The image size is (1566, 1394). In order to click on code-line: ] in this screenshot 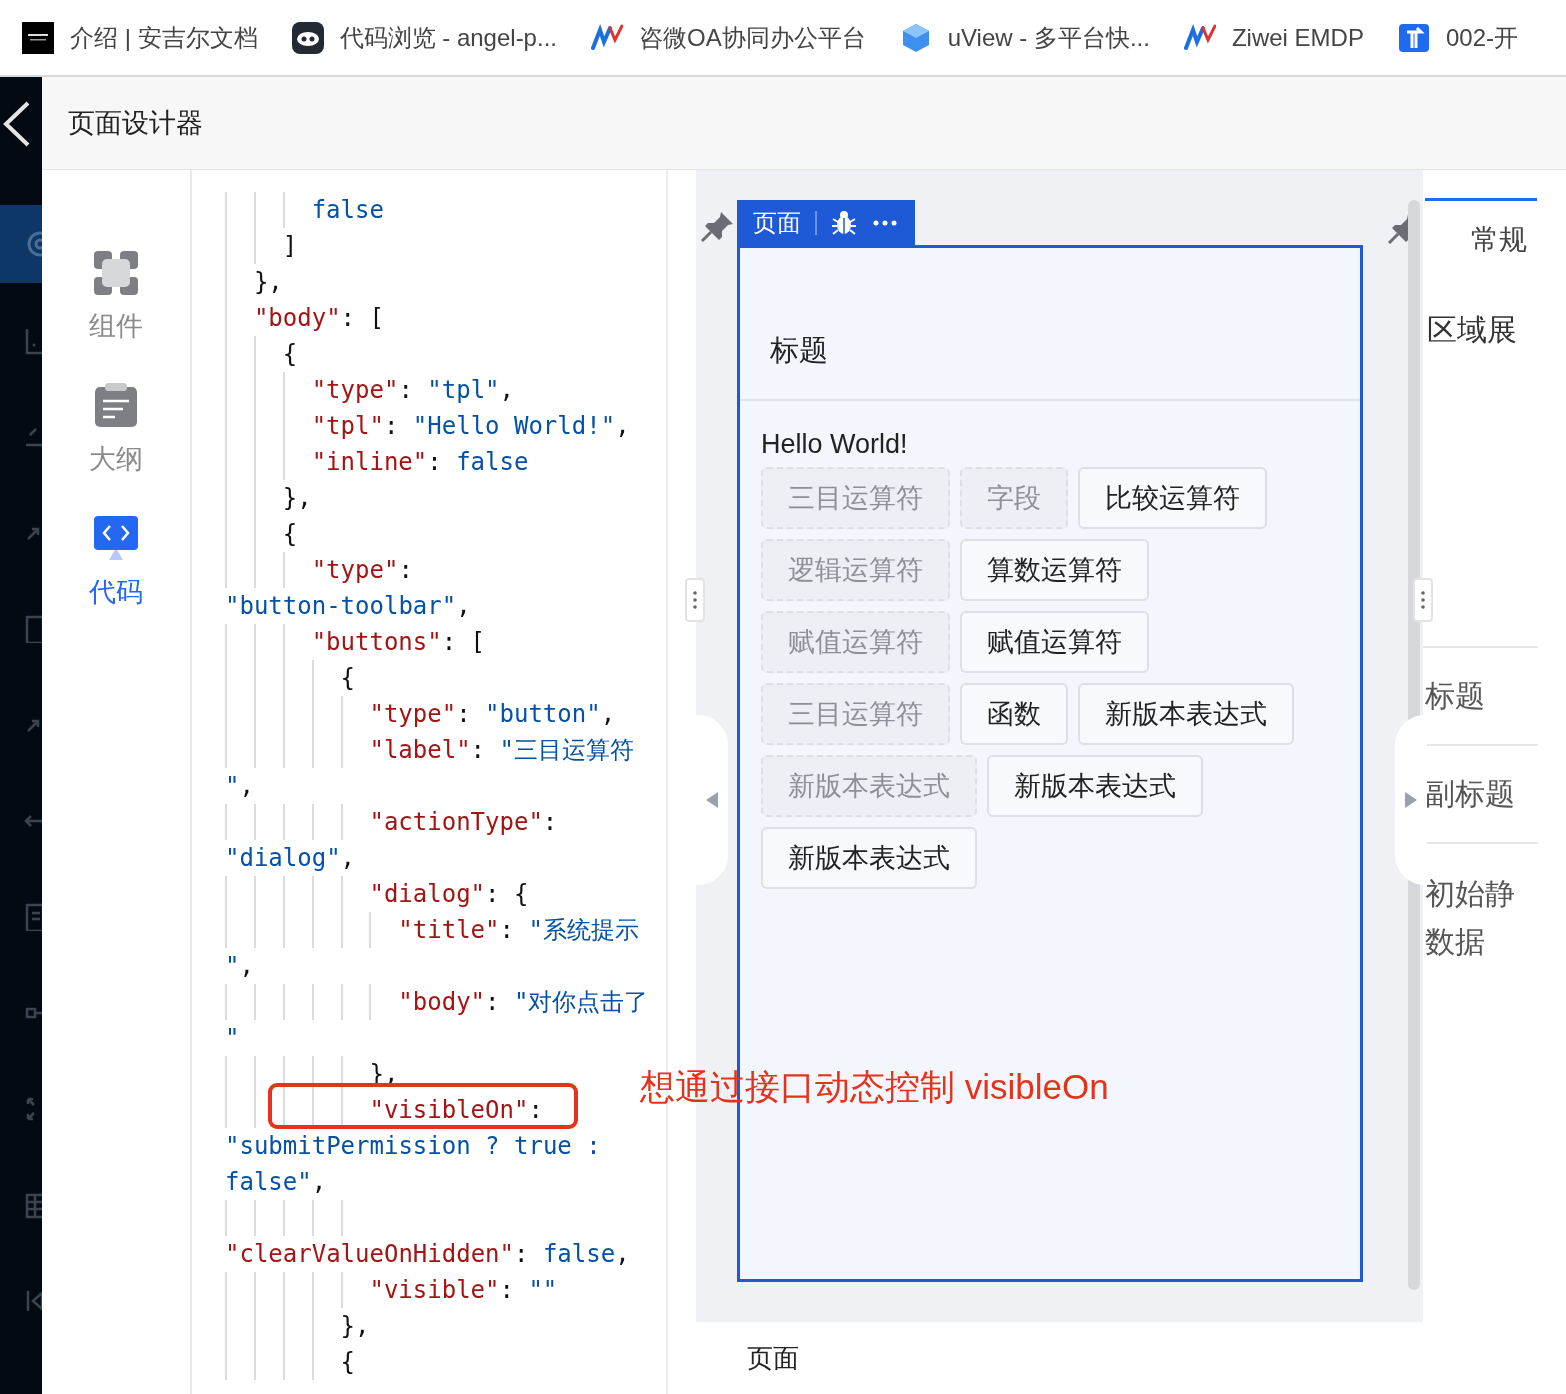, I will do `click(445, 246)`.